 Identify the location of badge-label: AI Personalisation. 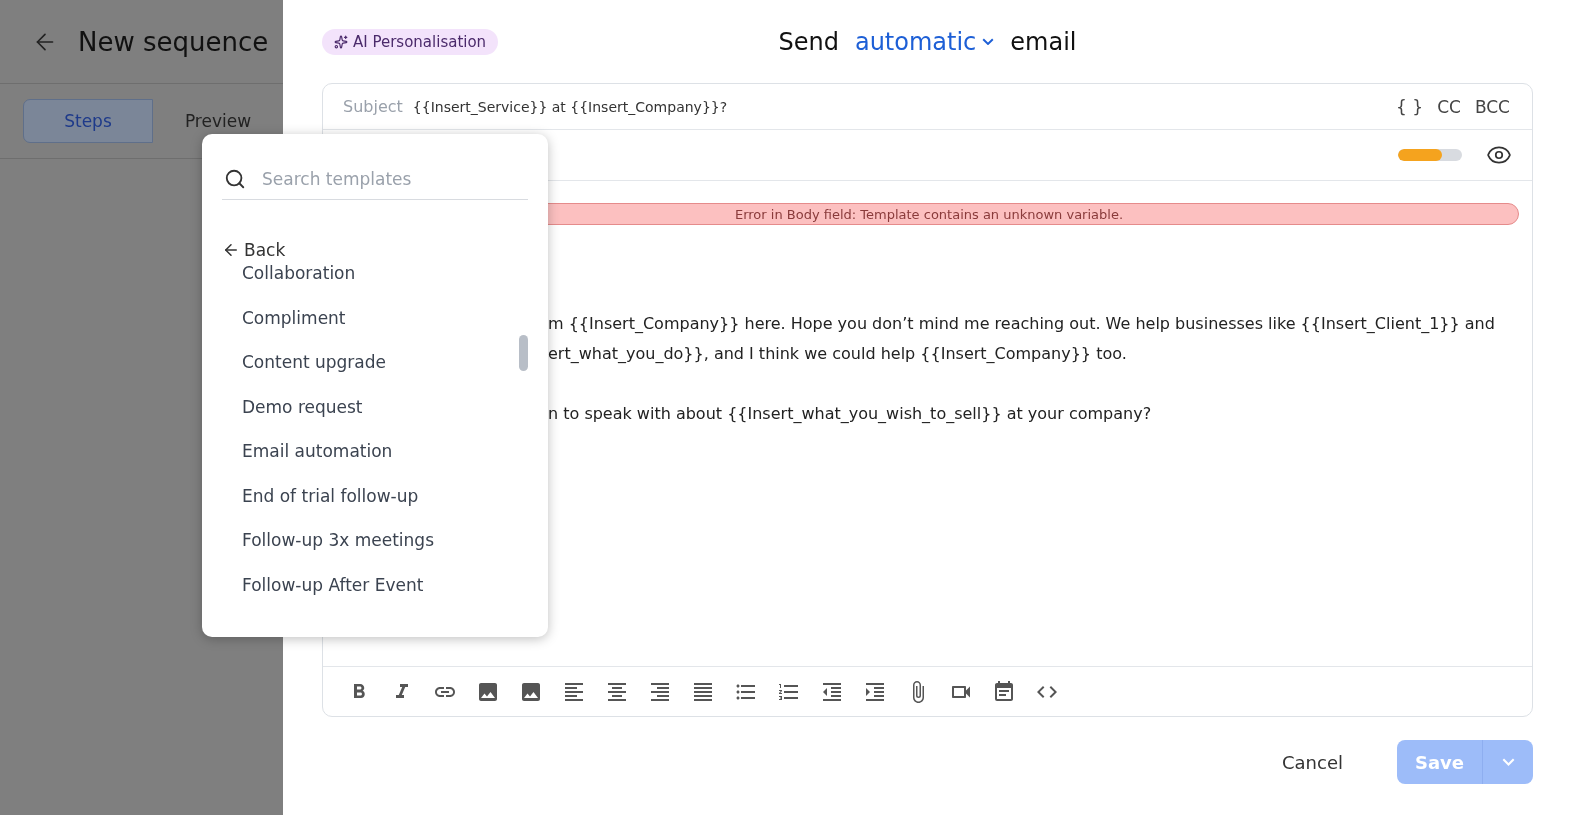
(420, 41).